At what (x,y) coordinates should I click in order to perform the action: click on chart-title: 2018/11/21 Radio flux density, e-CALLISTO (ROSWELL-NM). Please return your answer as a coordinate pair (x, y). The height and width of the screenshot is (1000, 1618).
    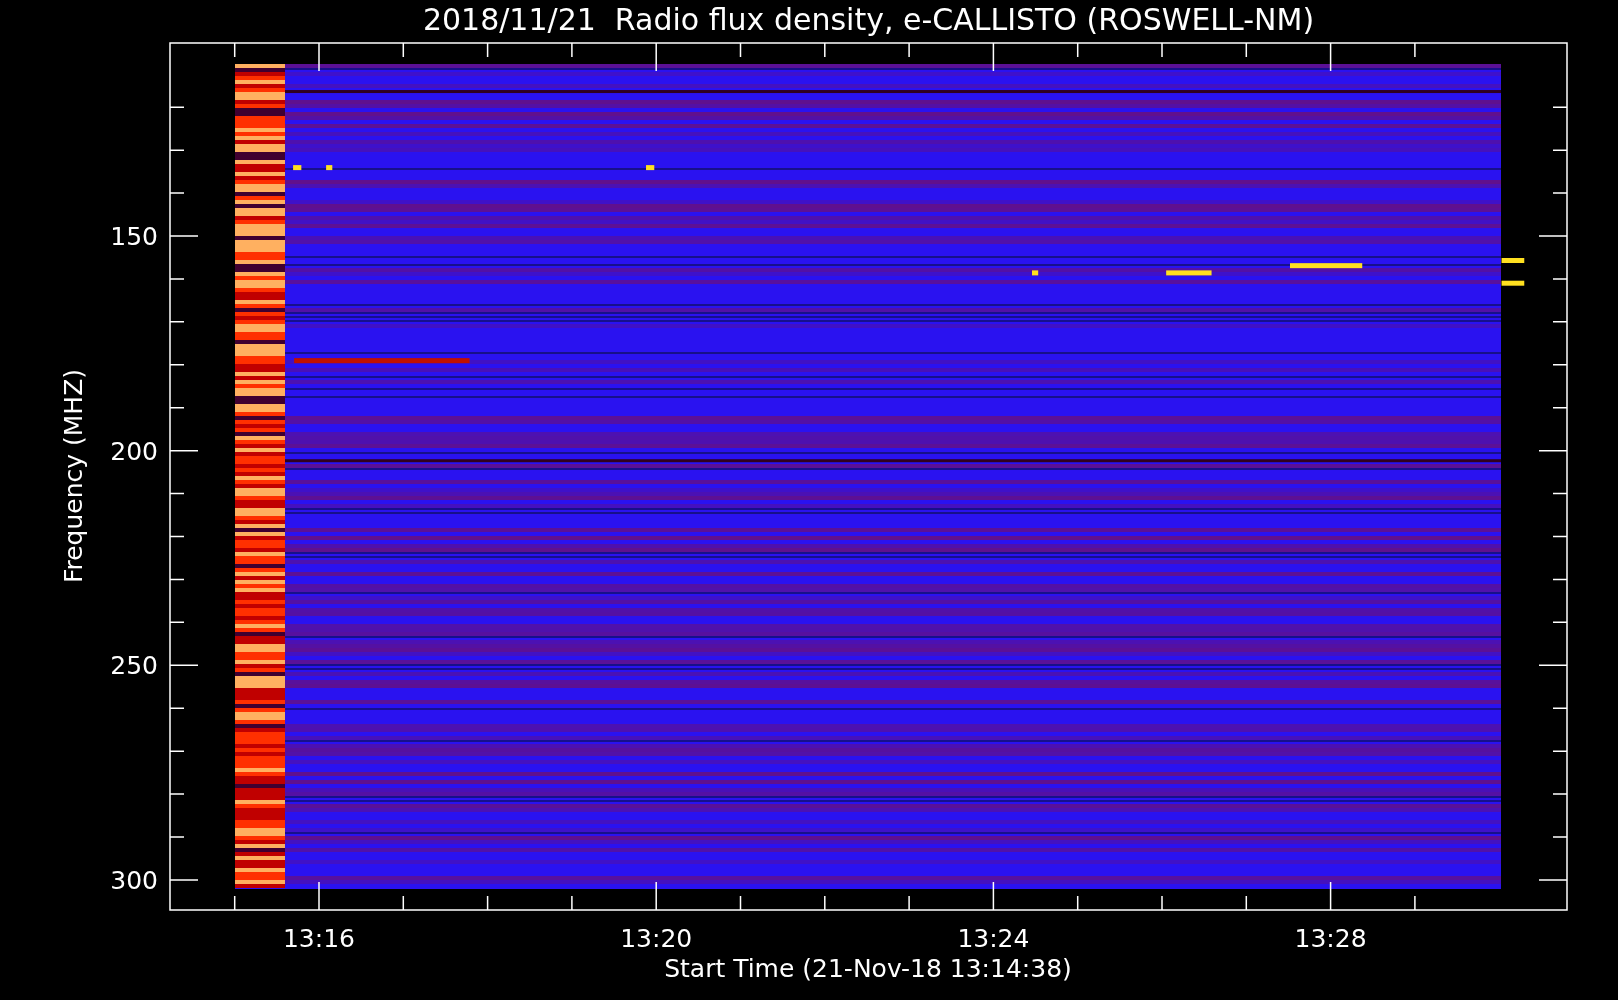
    Looking at the image, I should click on (868, 20).